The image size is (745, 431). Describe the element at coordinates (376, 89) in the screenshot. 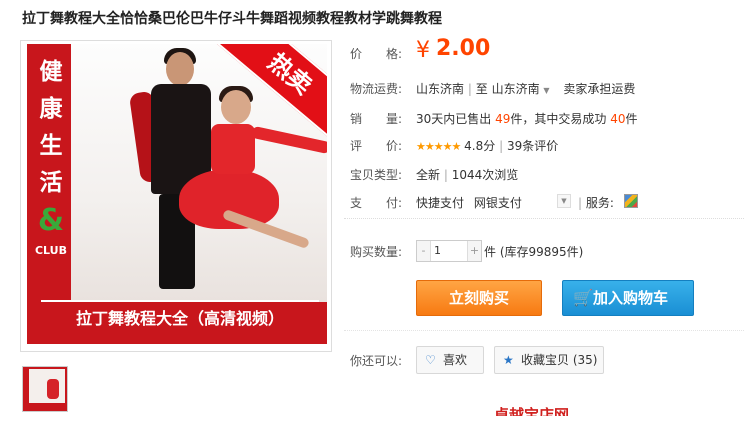

I see `shipping-label: 物流运费:` at that location.